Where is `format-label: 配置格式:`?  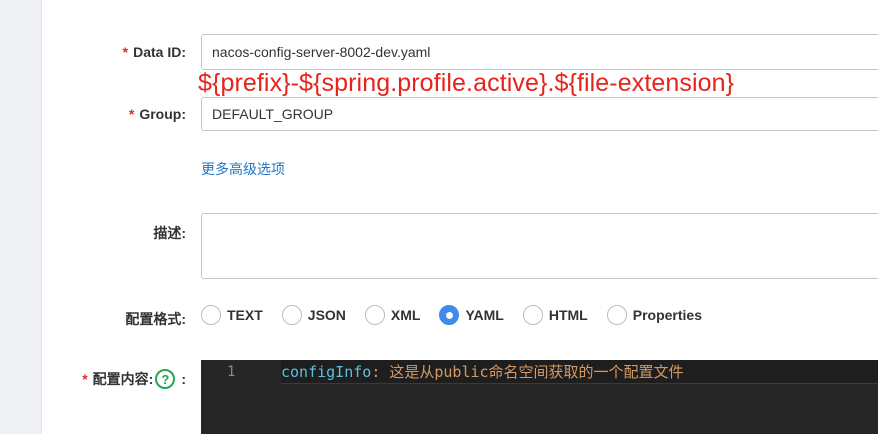 format-label: 配置格式: is located at coordinates (155, 319).